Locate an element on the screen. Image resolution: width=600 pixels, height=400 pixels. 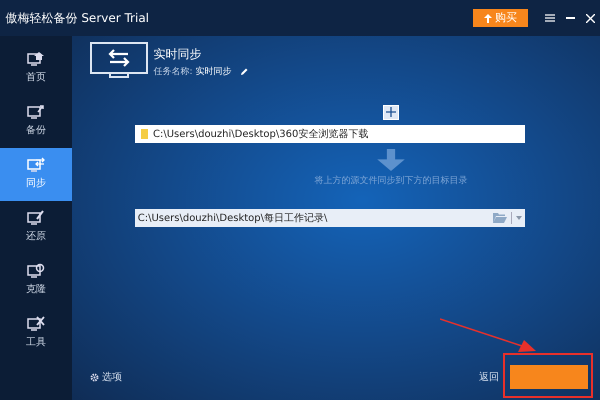
back-link: 返回 is located at coordinates (489, 377).